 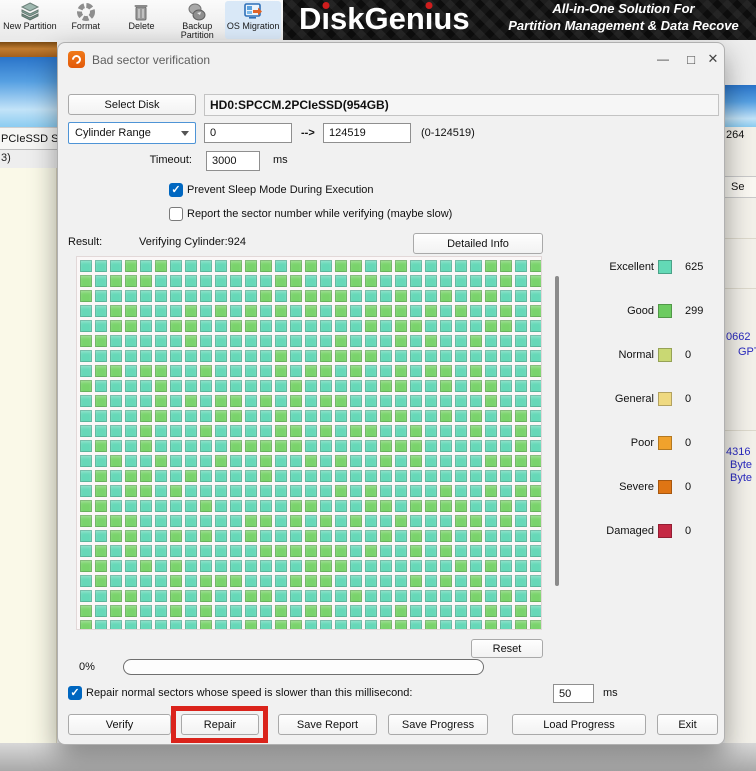 What do you see at coordinates (28, 138) in the screenshot?
I see `background-disk-name: PCIeSSD S` at bounding box center [28, 138].